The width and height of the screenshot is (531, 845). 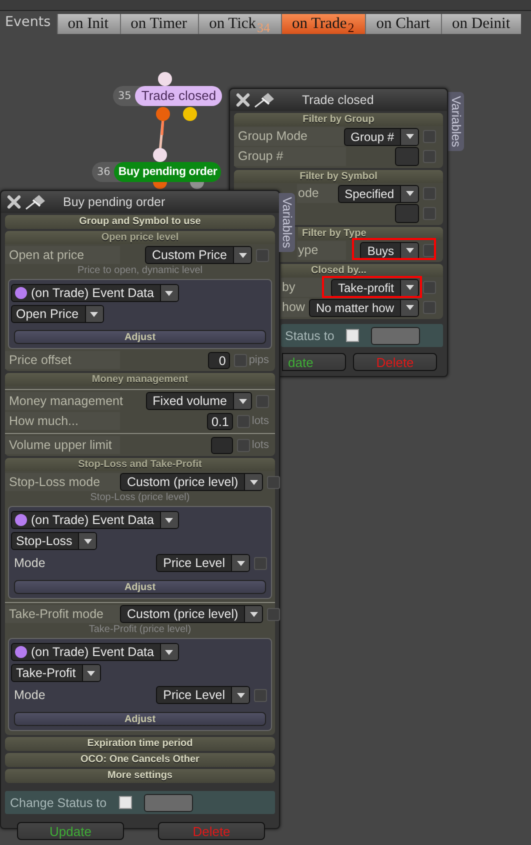 I want to click on field-label: Open at price, so click(x=62, y=255).